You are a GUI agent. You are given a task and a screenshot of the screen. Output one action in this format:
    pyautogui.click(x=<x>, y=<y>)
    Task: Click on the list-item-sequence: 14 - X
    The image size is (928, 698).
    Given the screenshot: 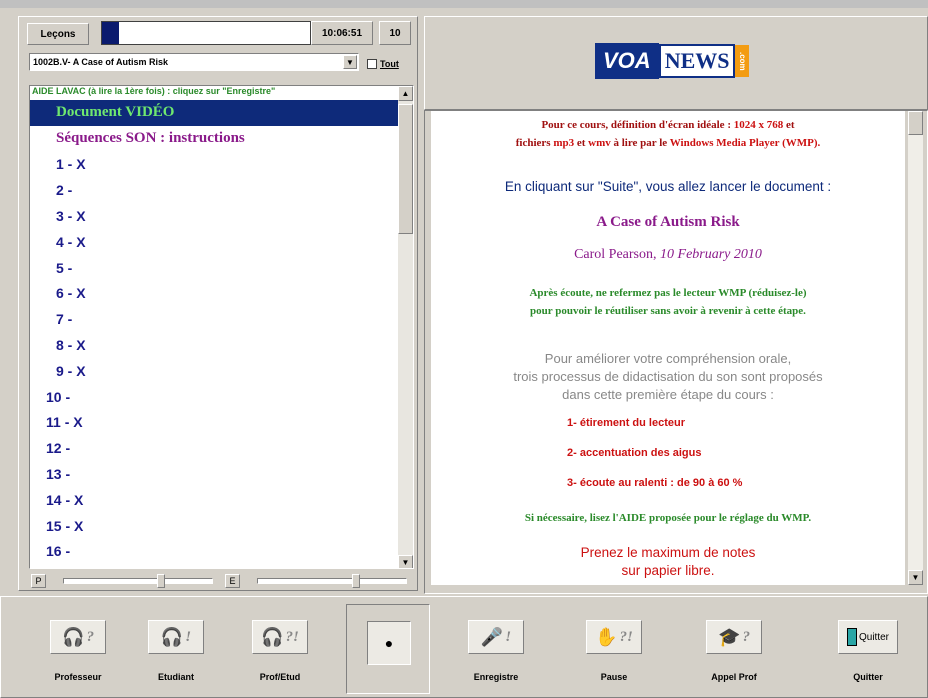 What is the action you would take?
    pyautogui.click(x=215, y=500)
    